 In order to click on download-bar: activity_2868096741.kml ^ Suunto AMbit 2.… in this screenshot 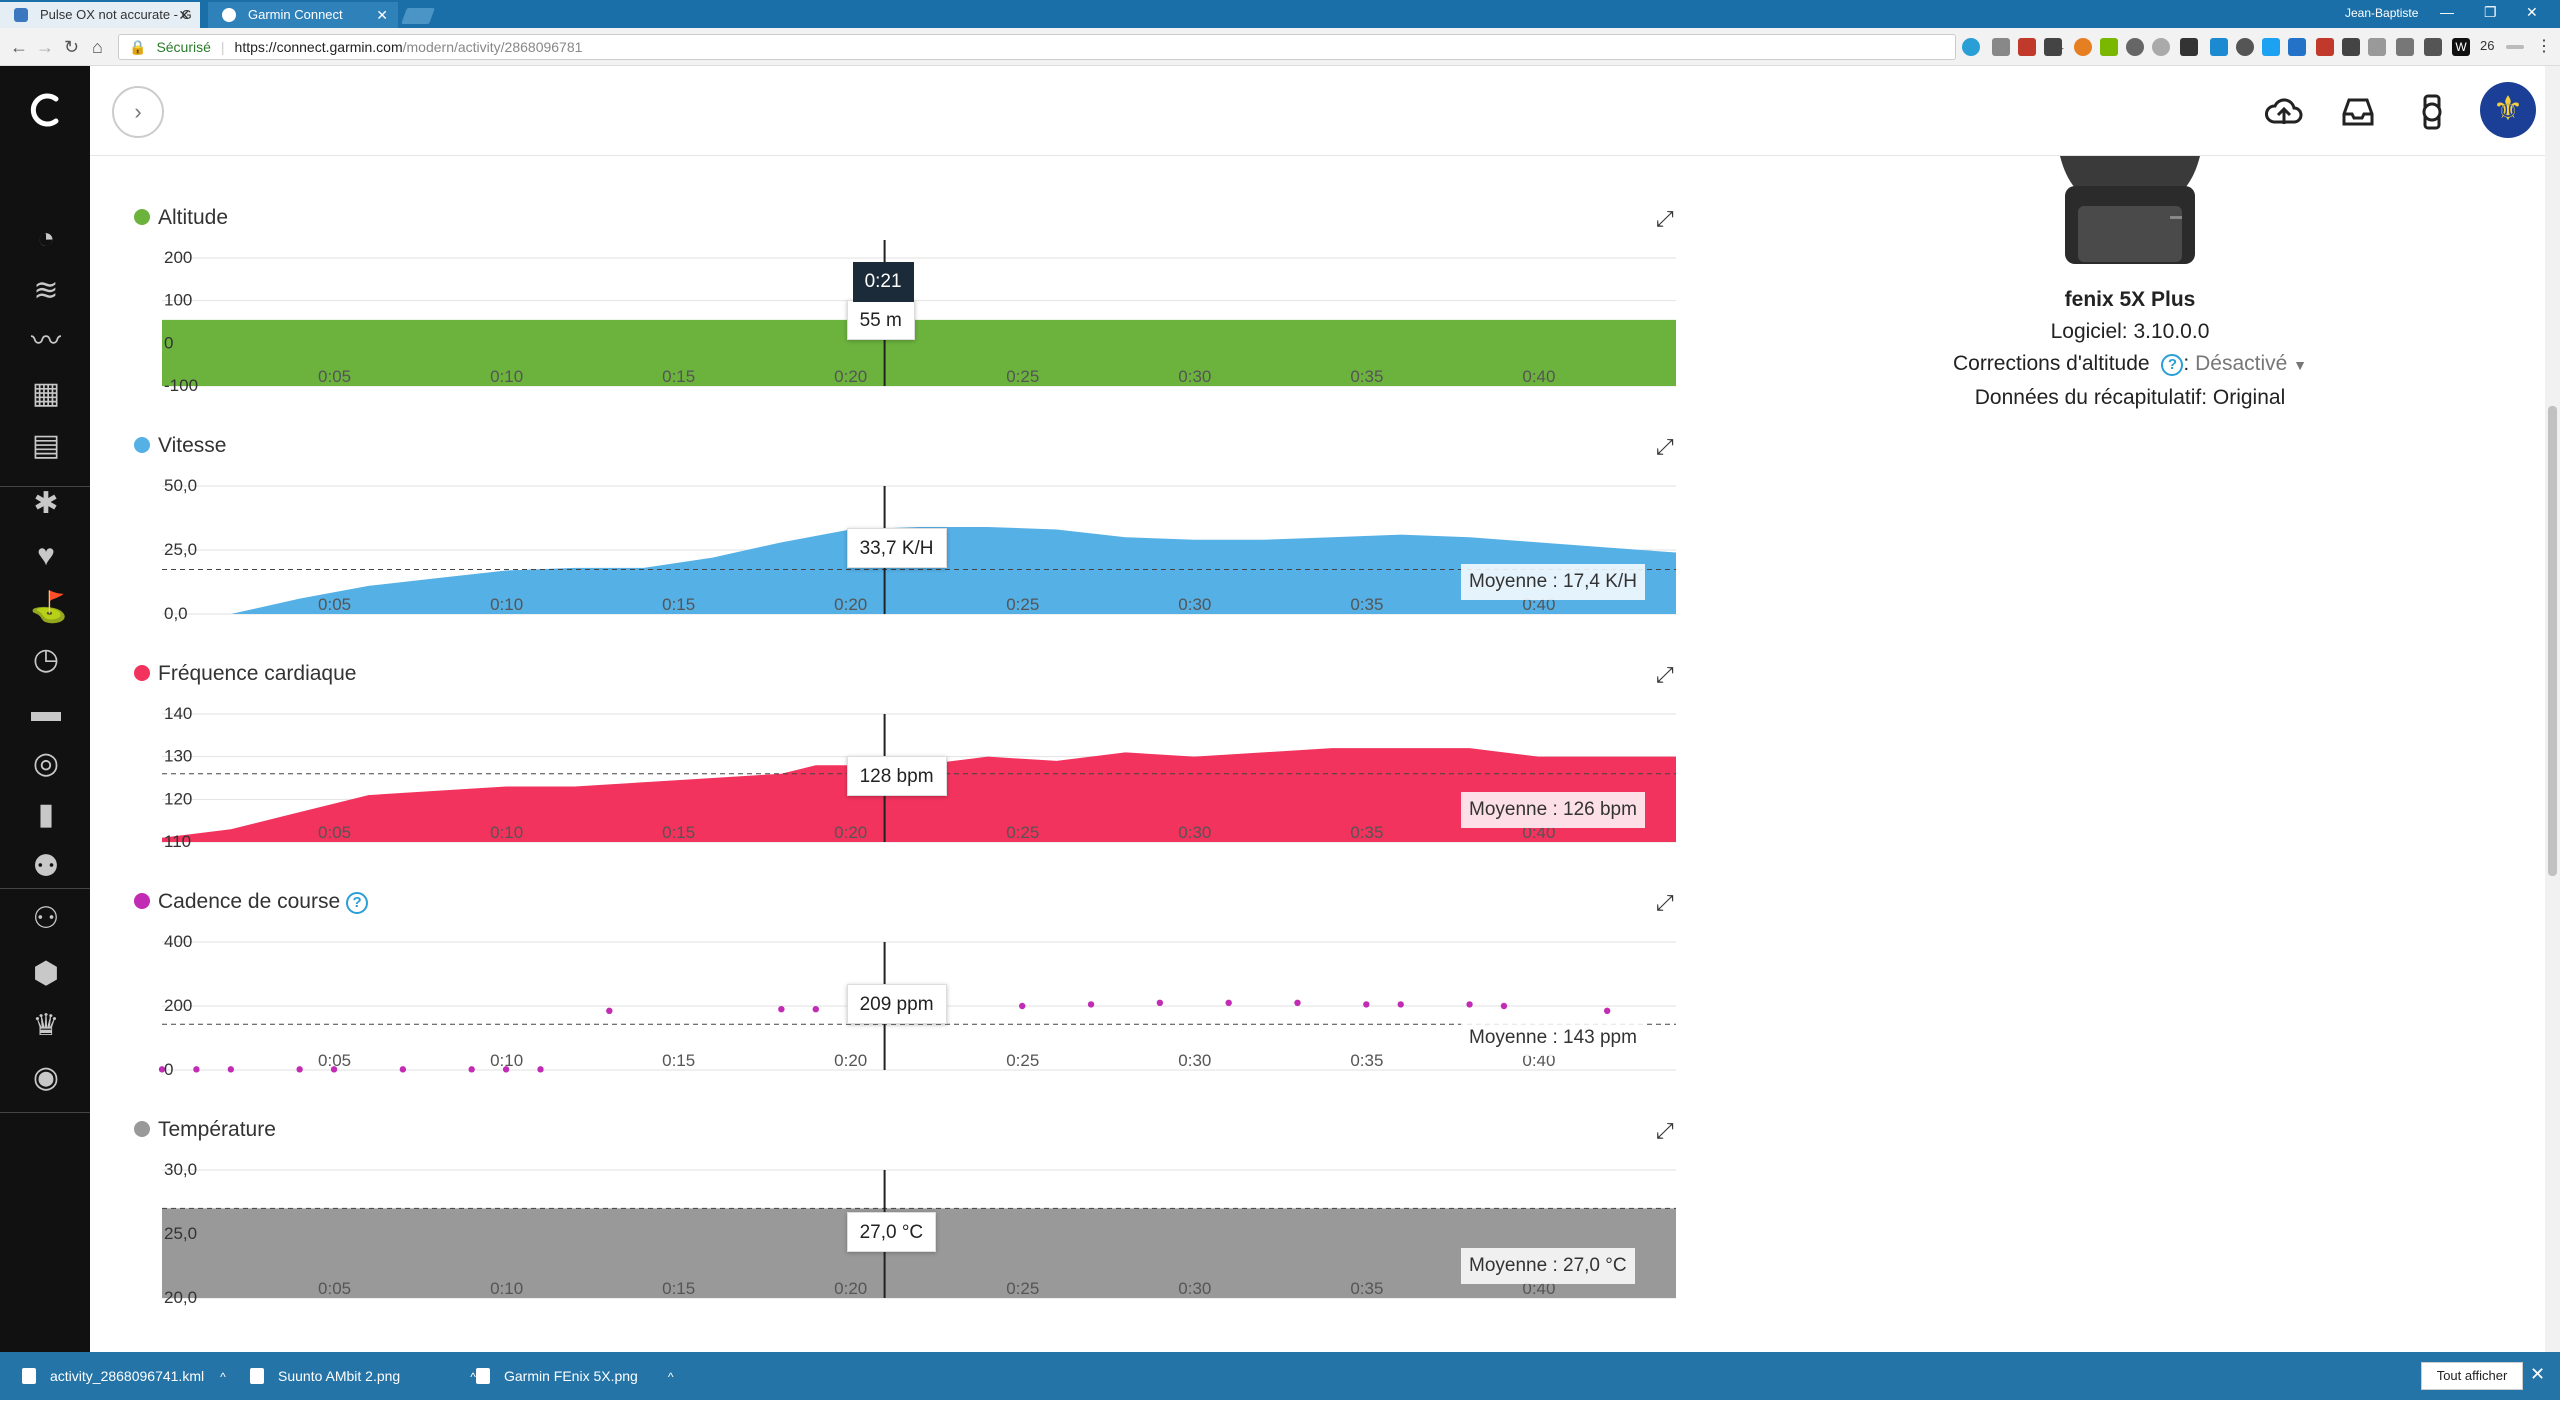, I will do `click(1280, 1376)`.